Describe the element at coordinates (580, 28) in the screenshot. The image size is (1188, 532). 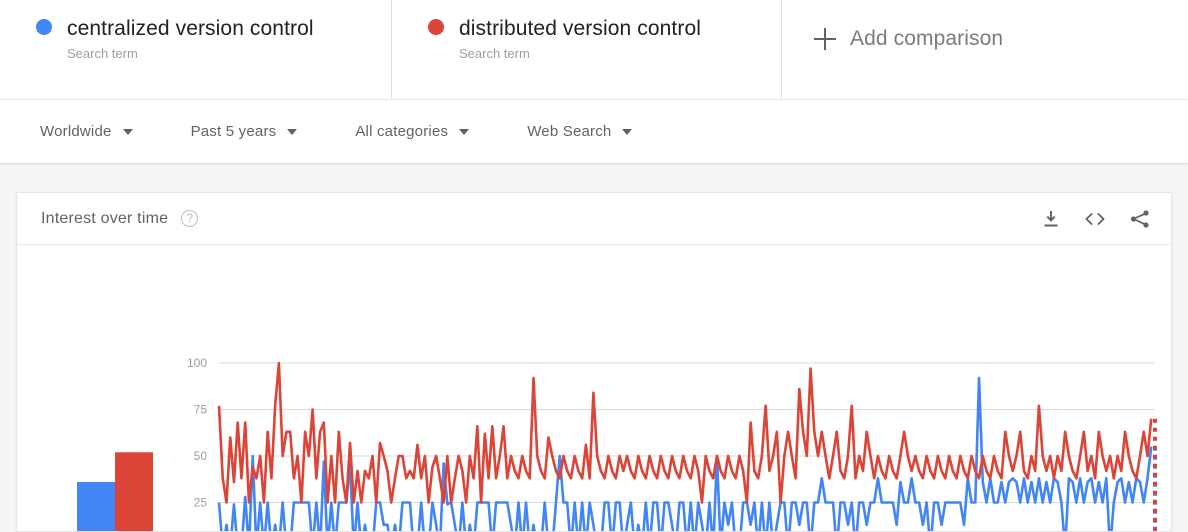
I see `search-term-title: distributed version control` at that location.